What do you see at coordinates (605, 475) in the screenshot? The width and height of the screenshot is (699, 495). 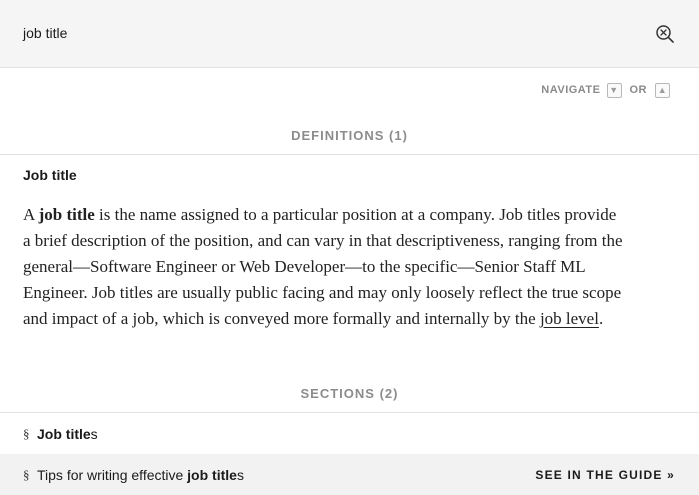 I see `see-in-guide-link: SEE IN THE GUIDE »` at bounding box center [605, 475].